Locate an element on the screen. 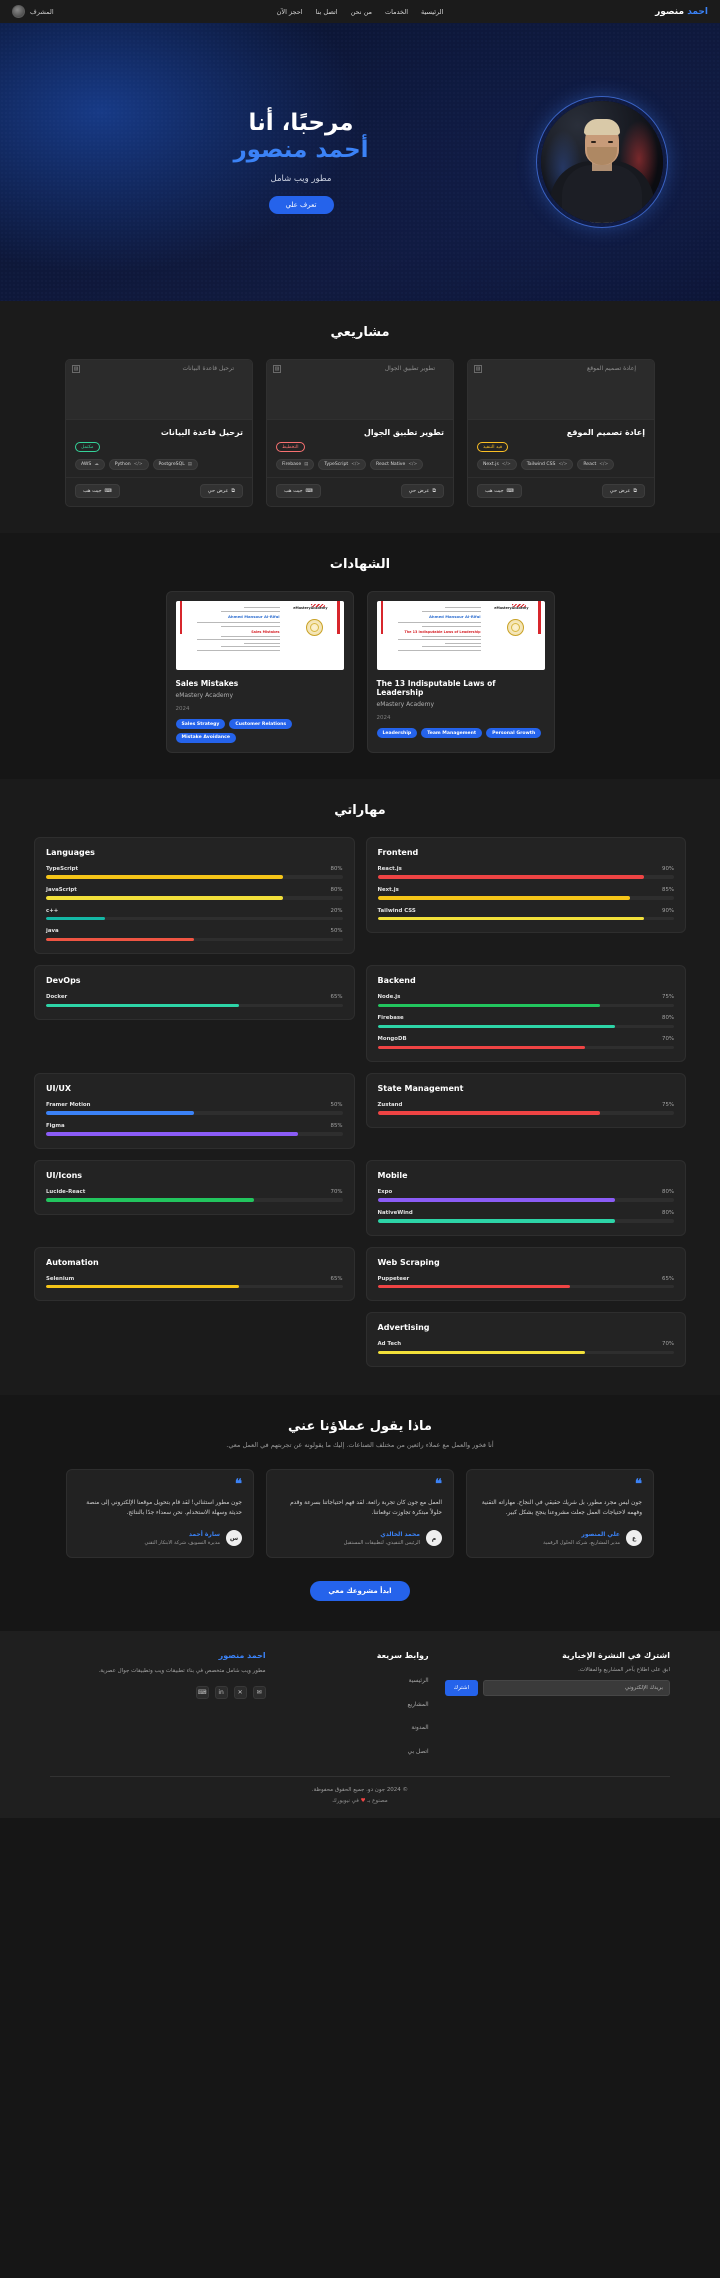  skill-name: Next.js is located at coordinates (388, 889).